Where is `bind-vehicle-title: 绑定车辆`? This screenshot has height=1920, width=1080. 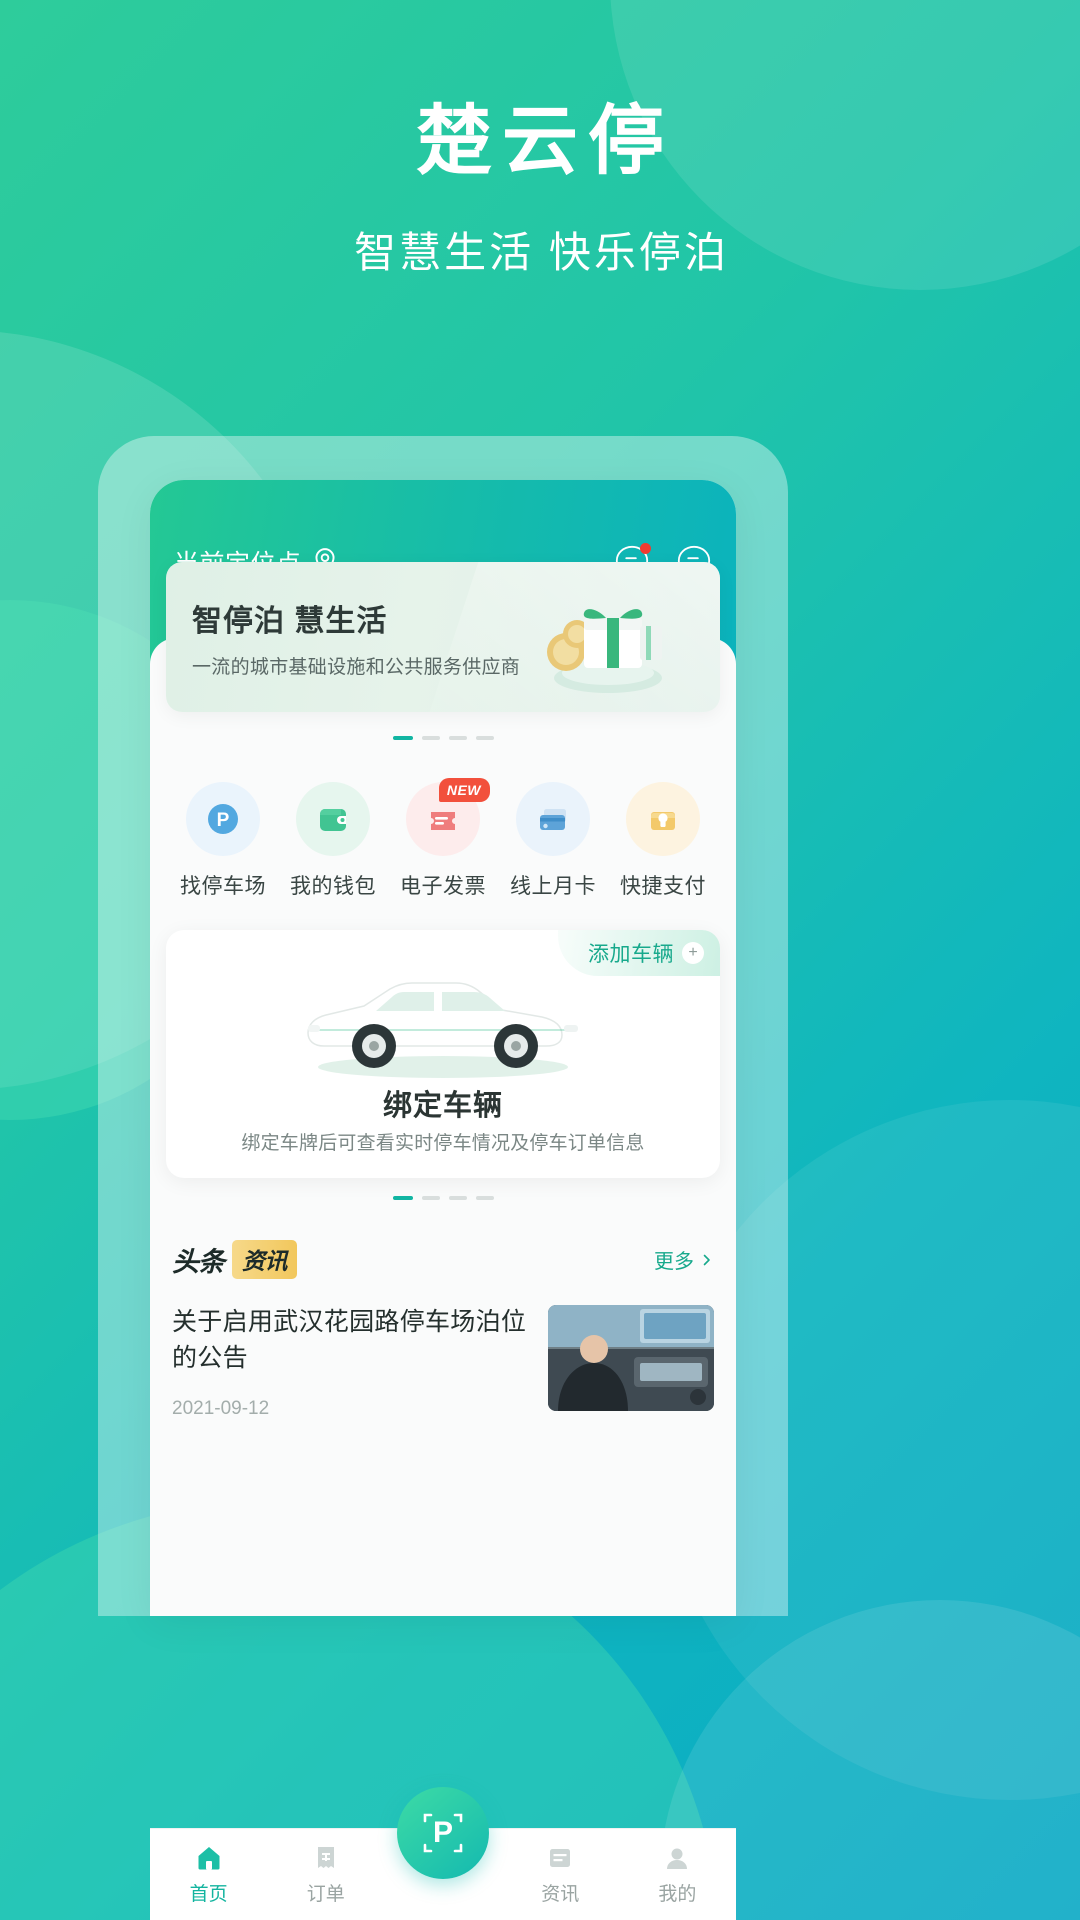 bind-vehicle-title: 绑定车辆 is located at coordinates (442, 1106).